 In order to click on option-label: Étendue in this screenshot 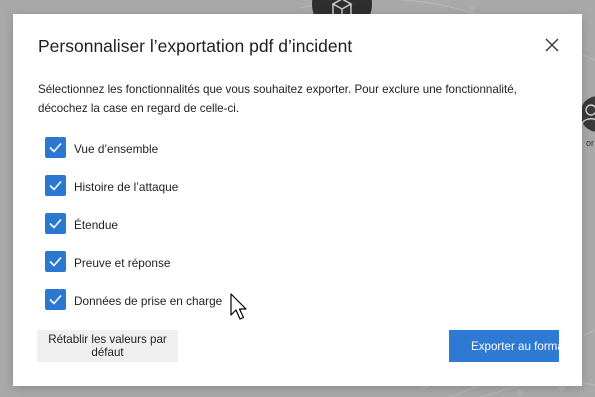, I will do `click(96, 225)`.